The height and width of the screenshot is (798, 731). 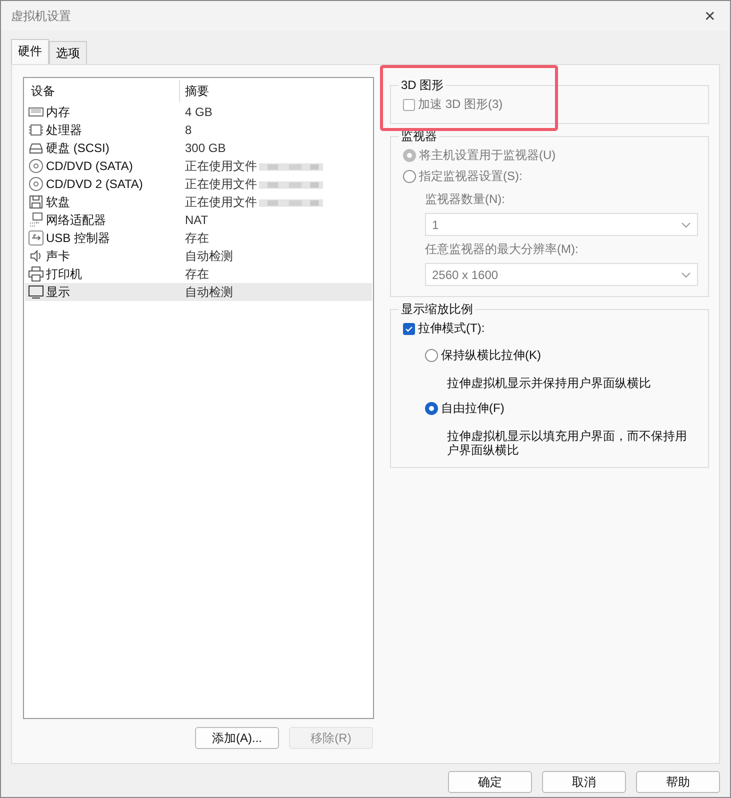 What do you see at coordinates (550, 355) in the screenshot?
I see `radio-option: 保持纵横比拉伸(K)` at bounding box center [550, 355].